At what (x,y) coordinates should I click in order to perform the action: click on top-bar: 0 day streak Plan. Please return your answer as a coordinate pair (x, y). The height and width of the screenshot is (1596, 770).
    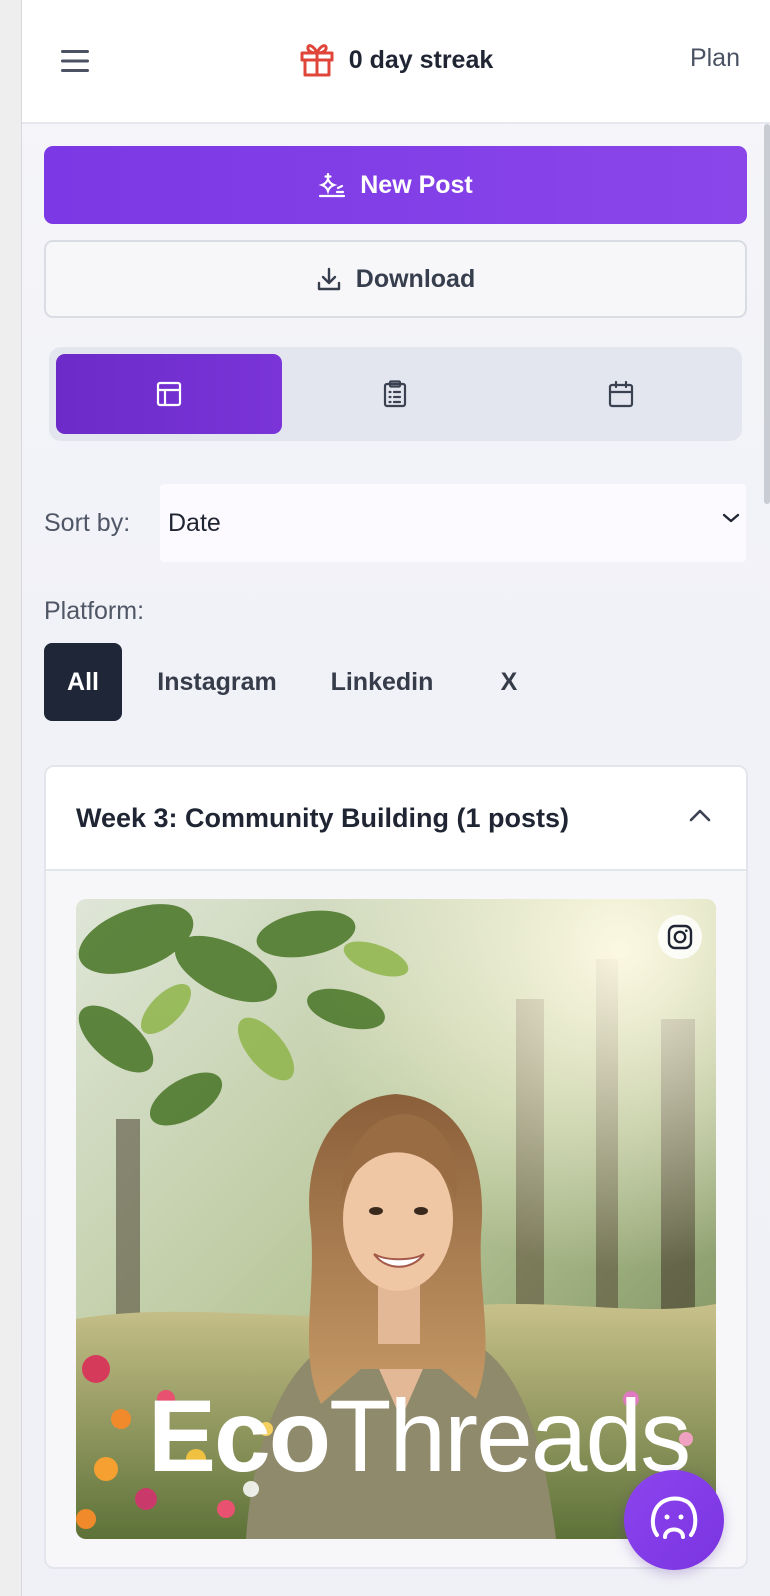
    Looking at the image, I should click on (396, 62).